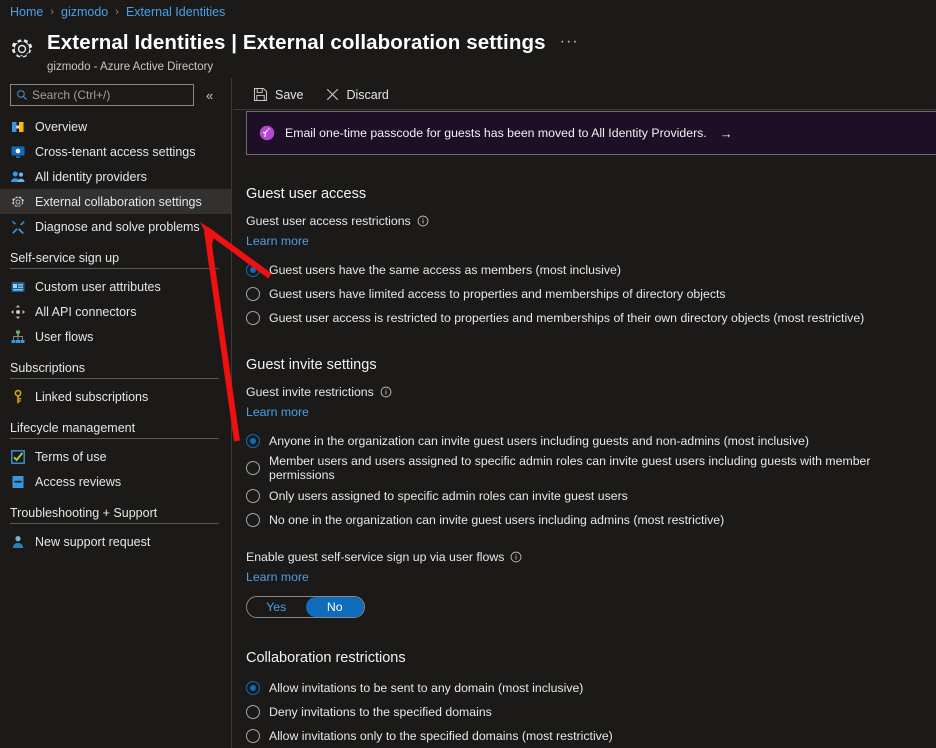  What do you see at coordinates (18, 227) in the screenshot?
I see `wrench-icon` at bounding box center [18, 227].